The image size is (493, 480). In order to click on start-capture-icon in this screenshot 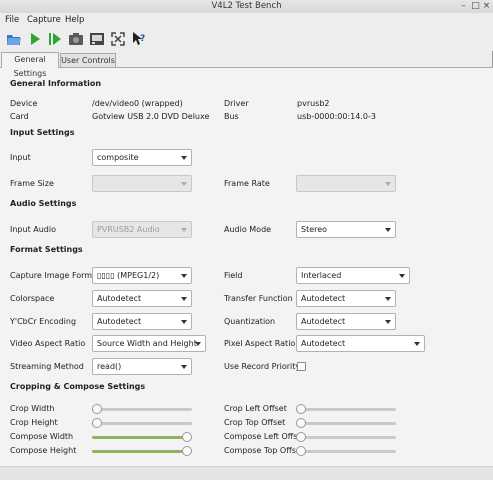, I will do `click(35, 39)`.